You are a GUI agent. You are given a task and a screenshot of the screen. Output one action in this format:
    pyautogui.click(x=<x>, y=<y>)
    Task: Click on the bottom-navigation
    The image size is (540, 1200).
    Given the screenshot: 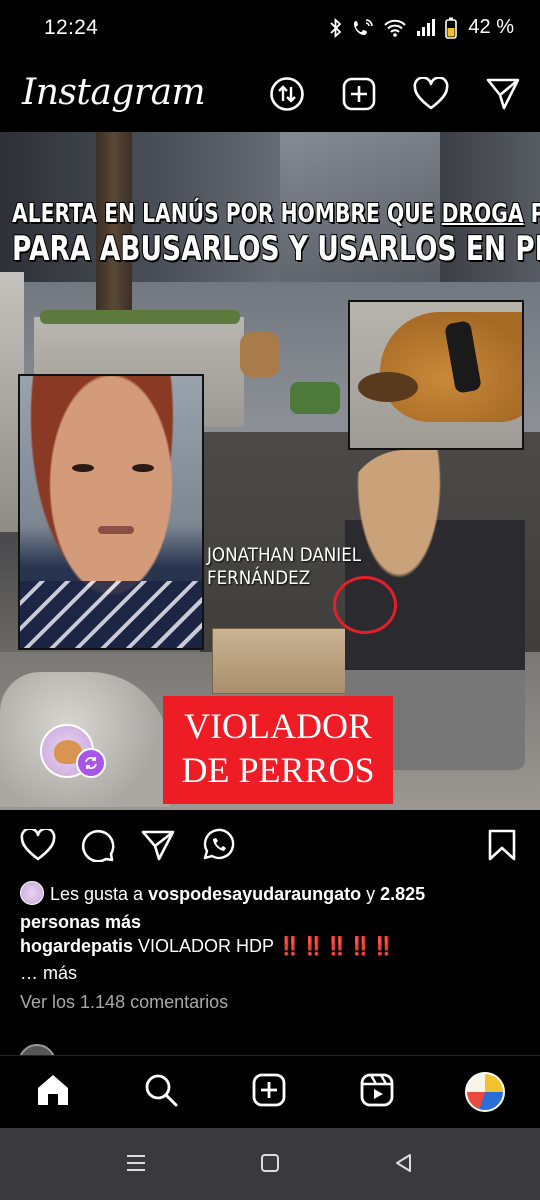 What is the action you would take?
    pyautogui.click(x=270, y=1091)
    